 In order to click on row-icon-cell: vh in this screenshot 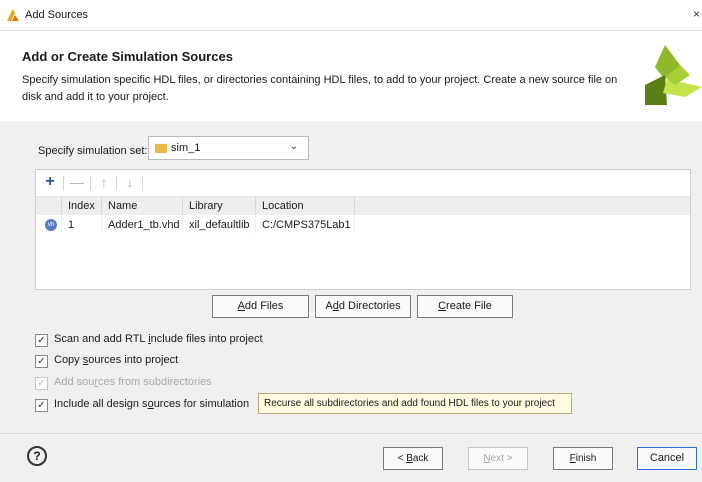, I will do `click(49, 225)`.